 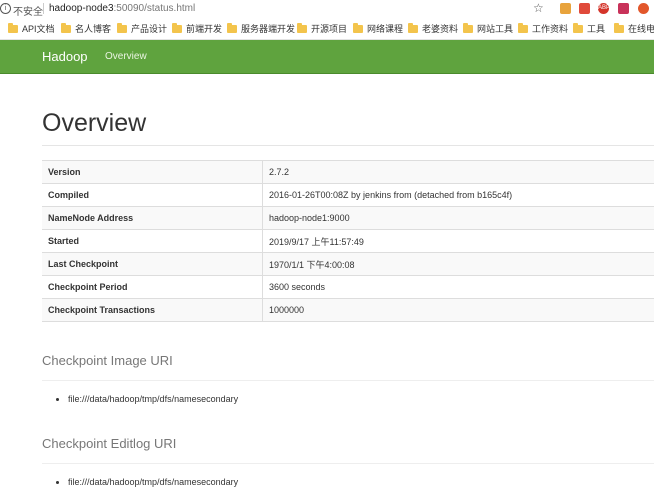 I want to click on page-title: Overview, so click(x=94, y=123).